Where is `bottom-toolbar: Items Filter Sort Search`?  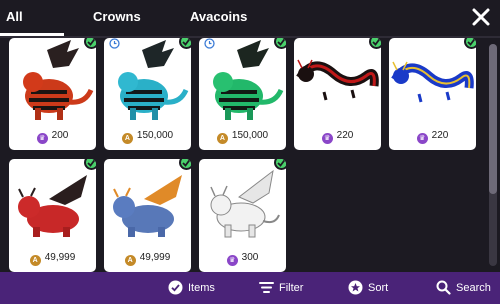 bottom-toolbar: Items Filter Sort Search is located at coordinates (250, 288).